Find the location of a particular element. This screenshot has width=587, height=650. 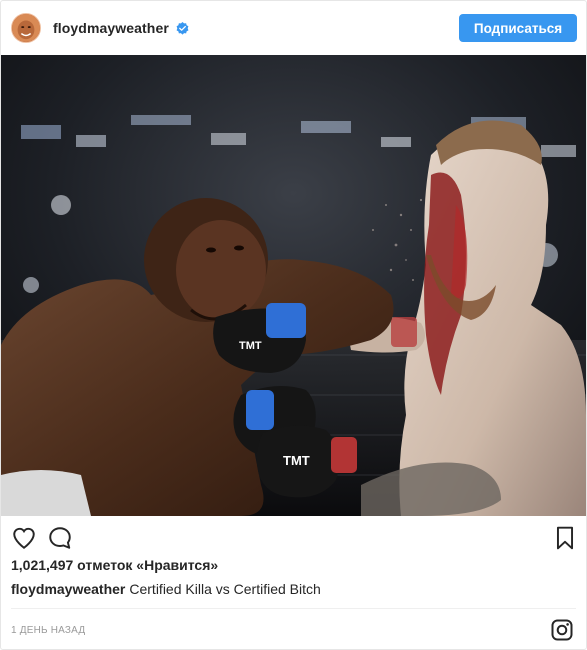

instagram-logo-icon is located at coordinates (562, 630).